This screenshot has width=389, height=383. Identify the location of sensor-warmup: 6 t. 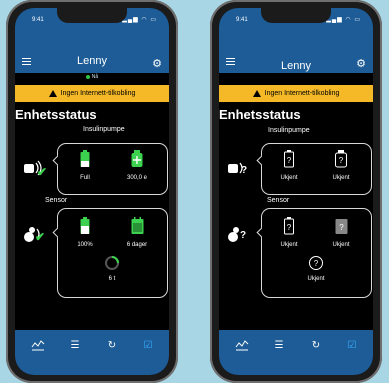
(112, 268).